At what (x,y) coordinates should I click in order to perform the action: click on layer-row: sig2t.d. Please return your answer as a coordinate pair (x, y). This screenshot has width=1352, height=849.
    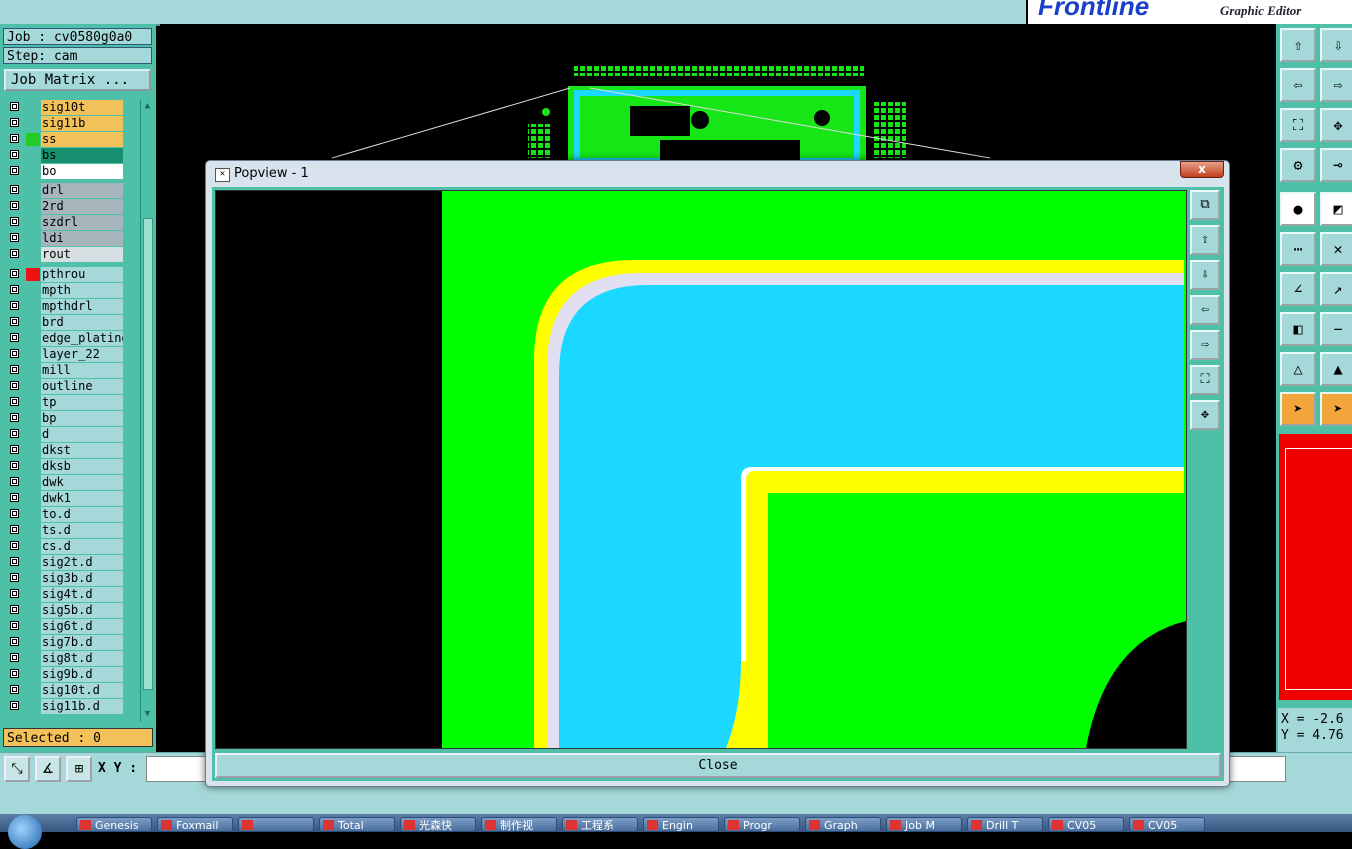
    Looking at the image, I should click on (72, 562).